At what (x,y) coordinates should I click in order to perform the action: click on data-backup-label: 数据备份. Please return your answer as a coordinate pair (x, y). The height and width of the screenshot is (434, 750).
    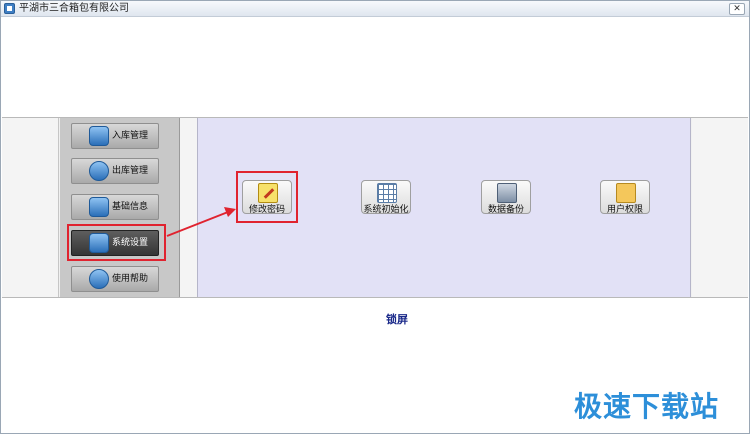
    Looking at the image, I should click on (505, 210).